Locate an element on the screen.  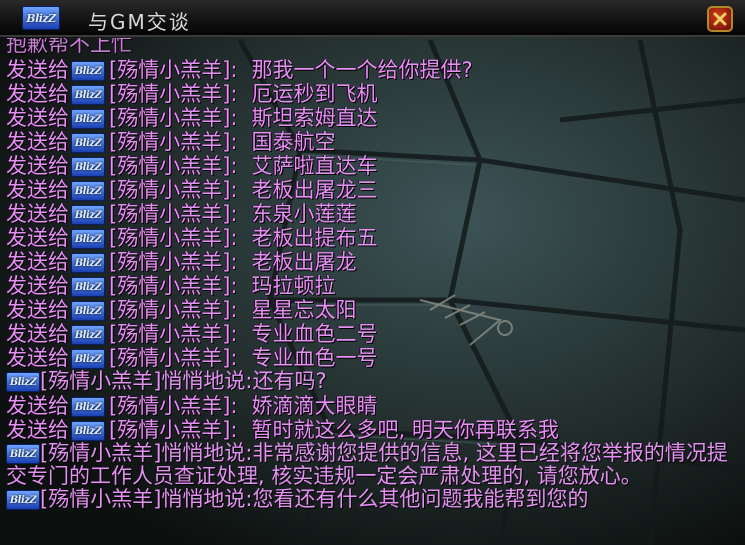
chat-message: 国泰航空 is located at coordinates (293, 142).